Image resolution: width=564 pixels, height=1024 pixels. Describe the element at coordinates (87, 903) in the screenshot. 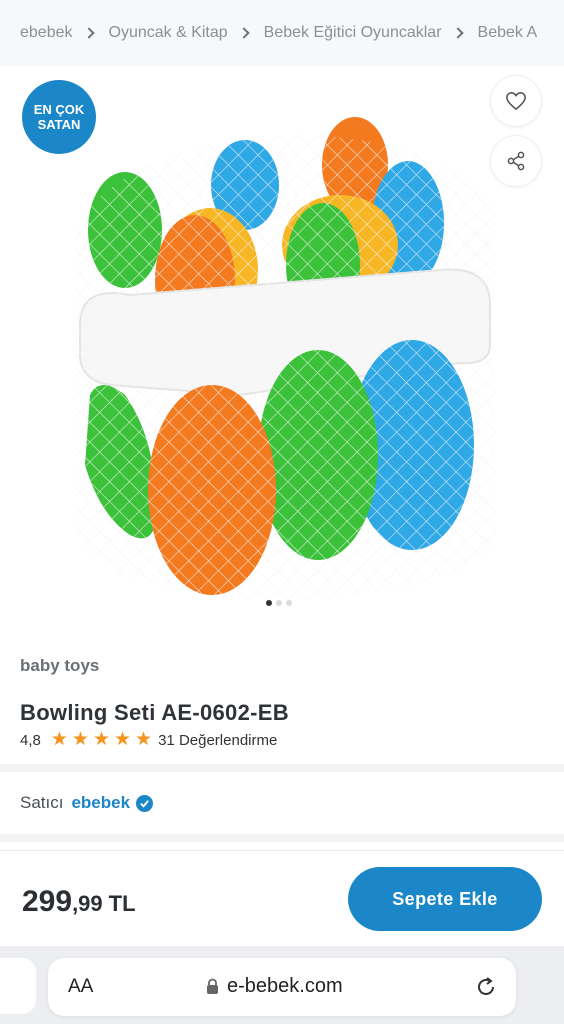

I see `price-decimal: ,99` at that location.